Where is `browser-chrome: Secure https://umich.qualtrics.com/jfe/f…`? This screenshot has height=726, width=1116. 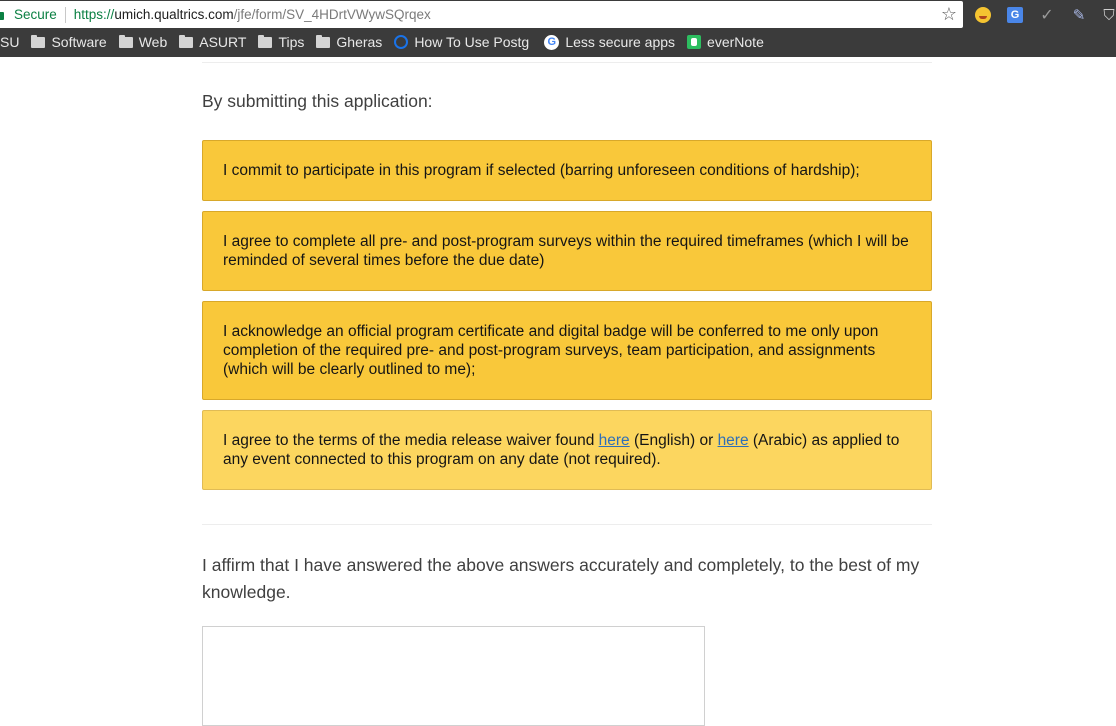 browser-chrome: Secure https://umich.qualtrics.com/jfe/f… is located at coordinates (558, 28).